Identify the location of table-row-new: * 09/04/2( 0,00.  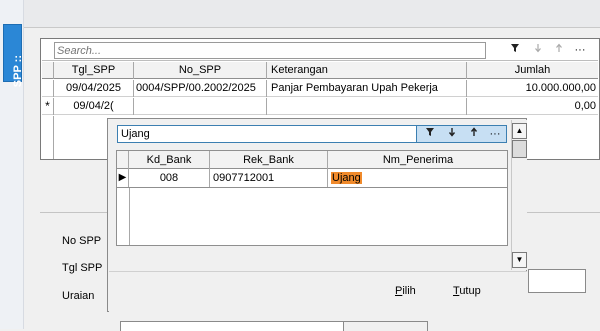
(320, 106).